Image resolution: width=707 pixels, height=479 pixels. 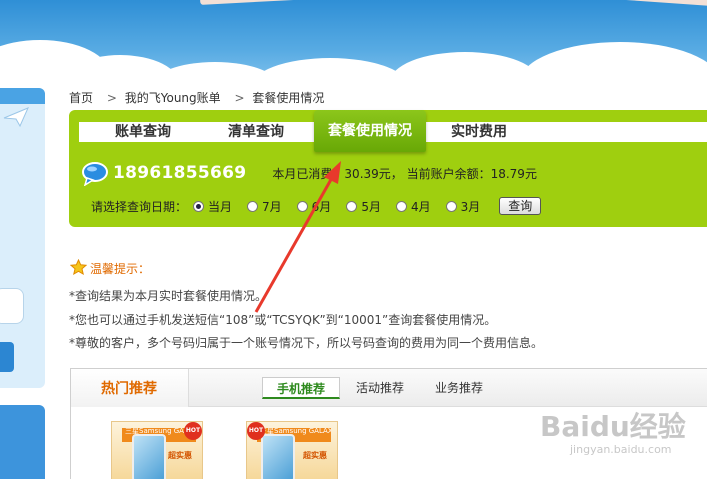 What do you see at coordinates (130, 388) in the screenshot?
I see `recommend-title: 热门推荐` at bounding box center [130, 388].